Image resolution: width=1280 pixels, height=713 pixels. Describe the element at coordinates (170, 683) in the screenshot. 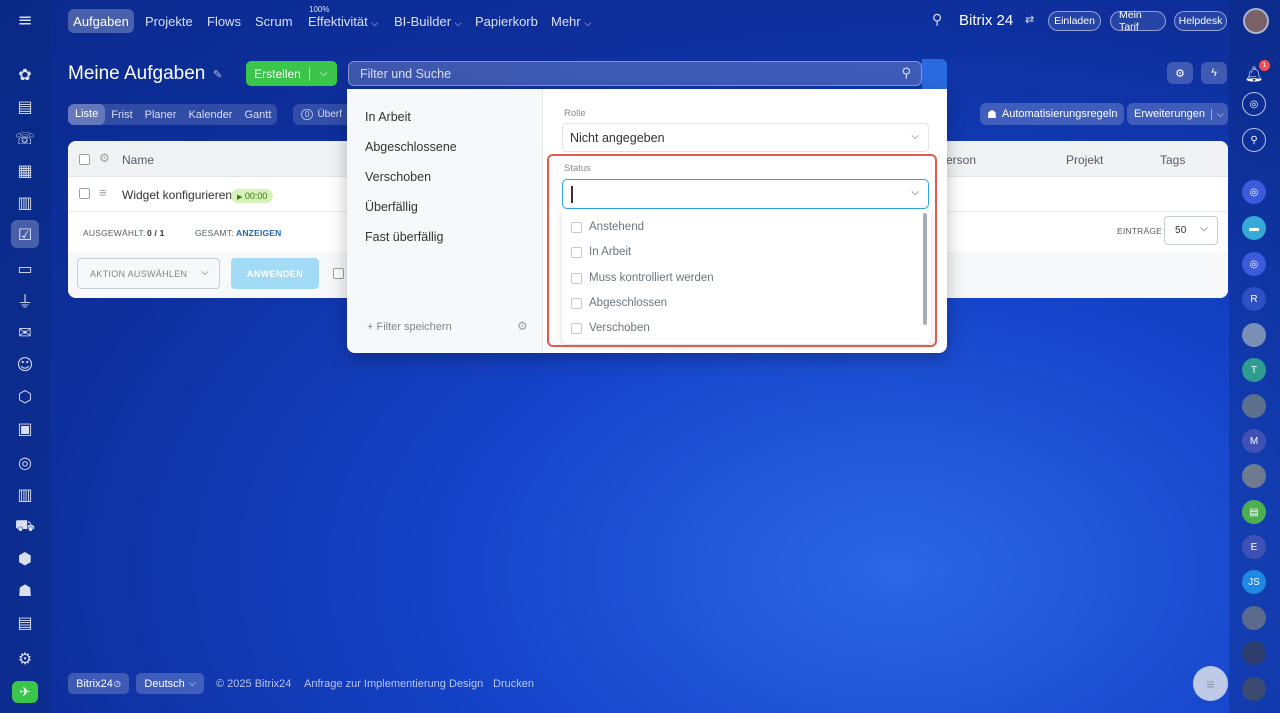

I see `language-select: Deutsch ⌵` at that location.